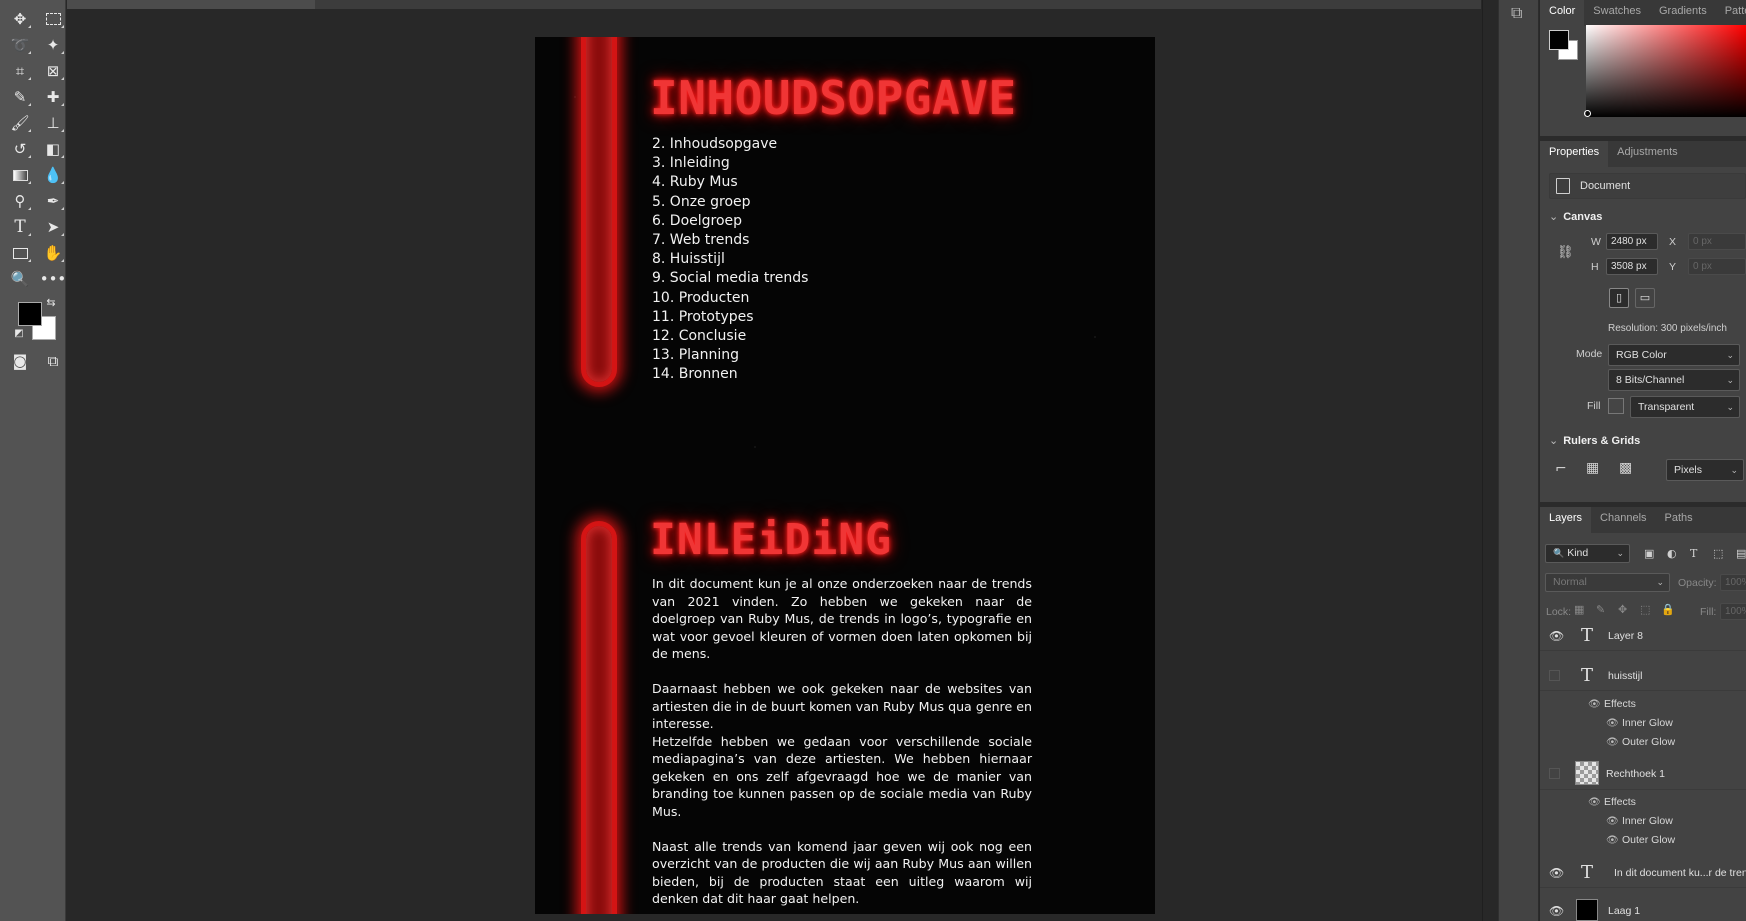  Describe the element at coordinates (1718, 553) in the screenshot. I see `shape-layer-filter-icon: ⬚` at that location.